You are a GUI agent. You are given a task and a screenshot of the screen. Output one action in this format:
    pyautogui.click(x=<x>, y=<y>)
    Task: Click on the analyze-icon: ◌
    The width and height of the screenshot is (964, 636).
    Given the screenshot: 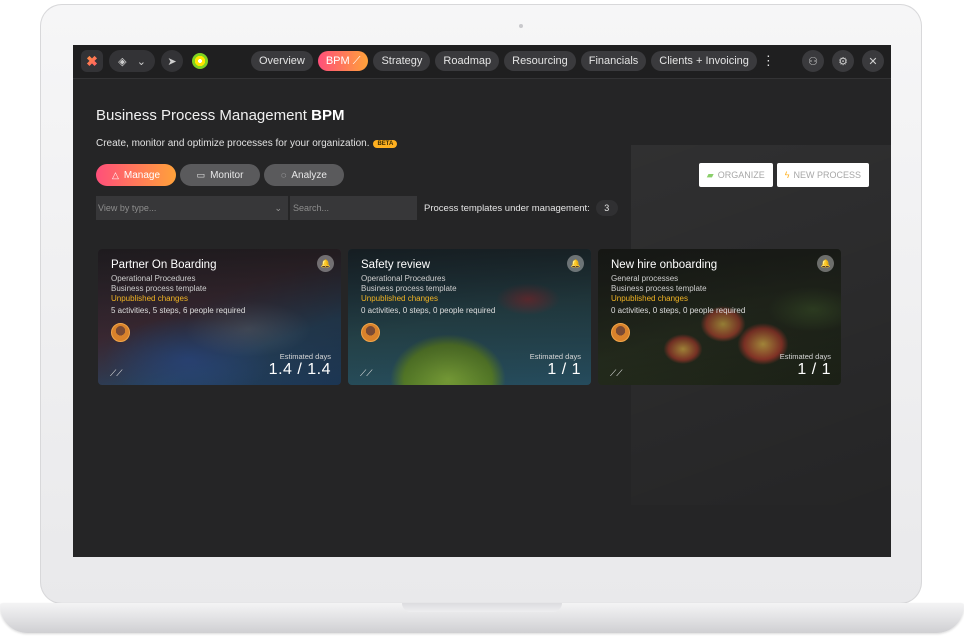 What is the action you would take?
    pyautogui.click(x=284, y=175)
    